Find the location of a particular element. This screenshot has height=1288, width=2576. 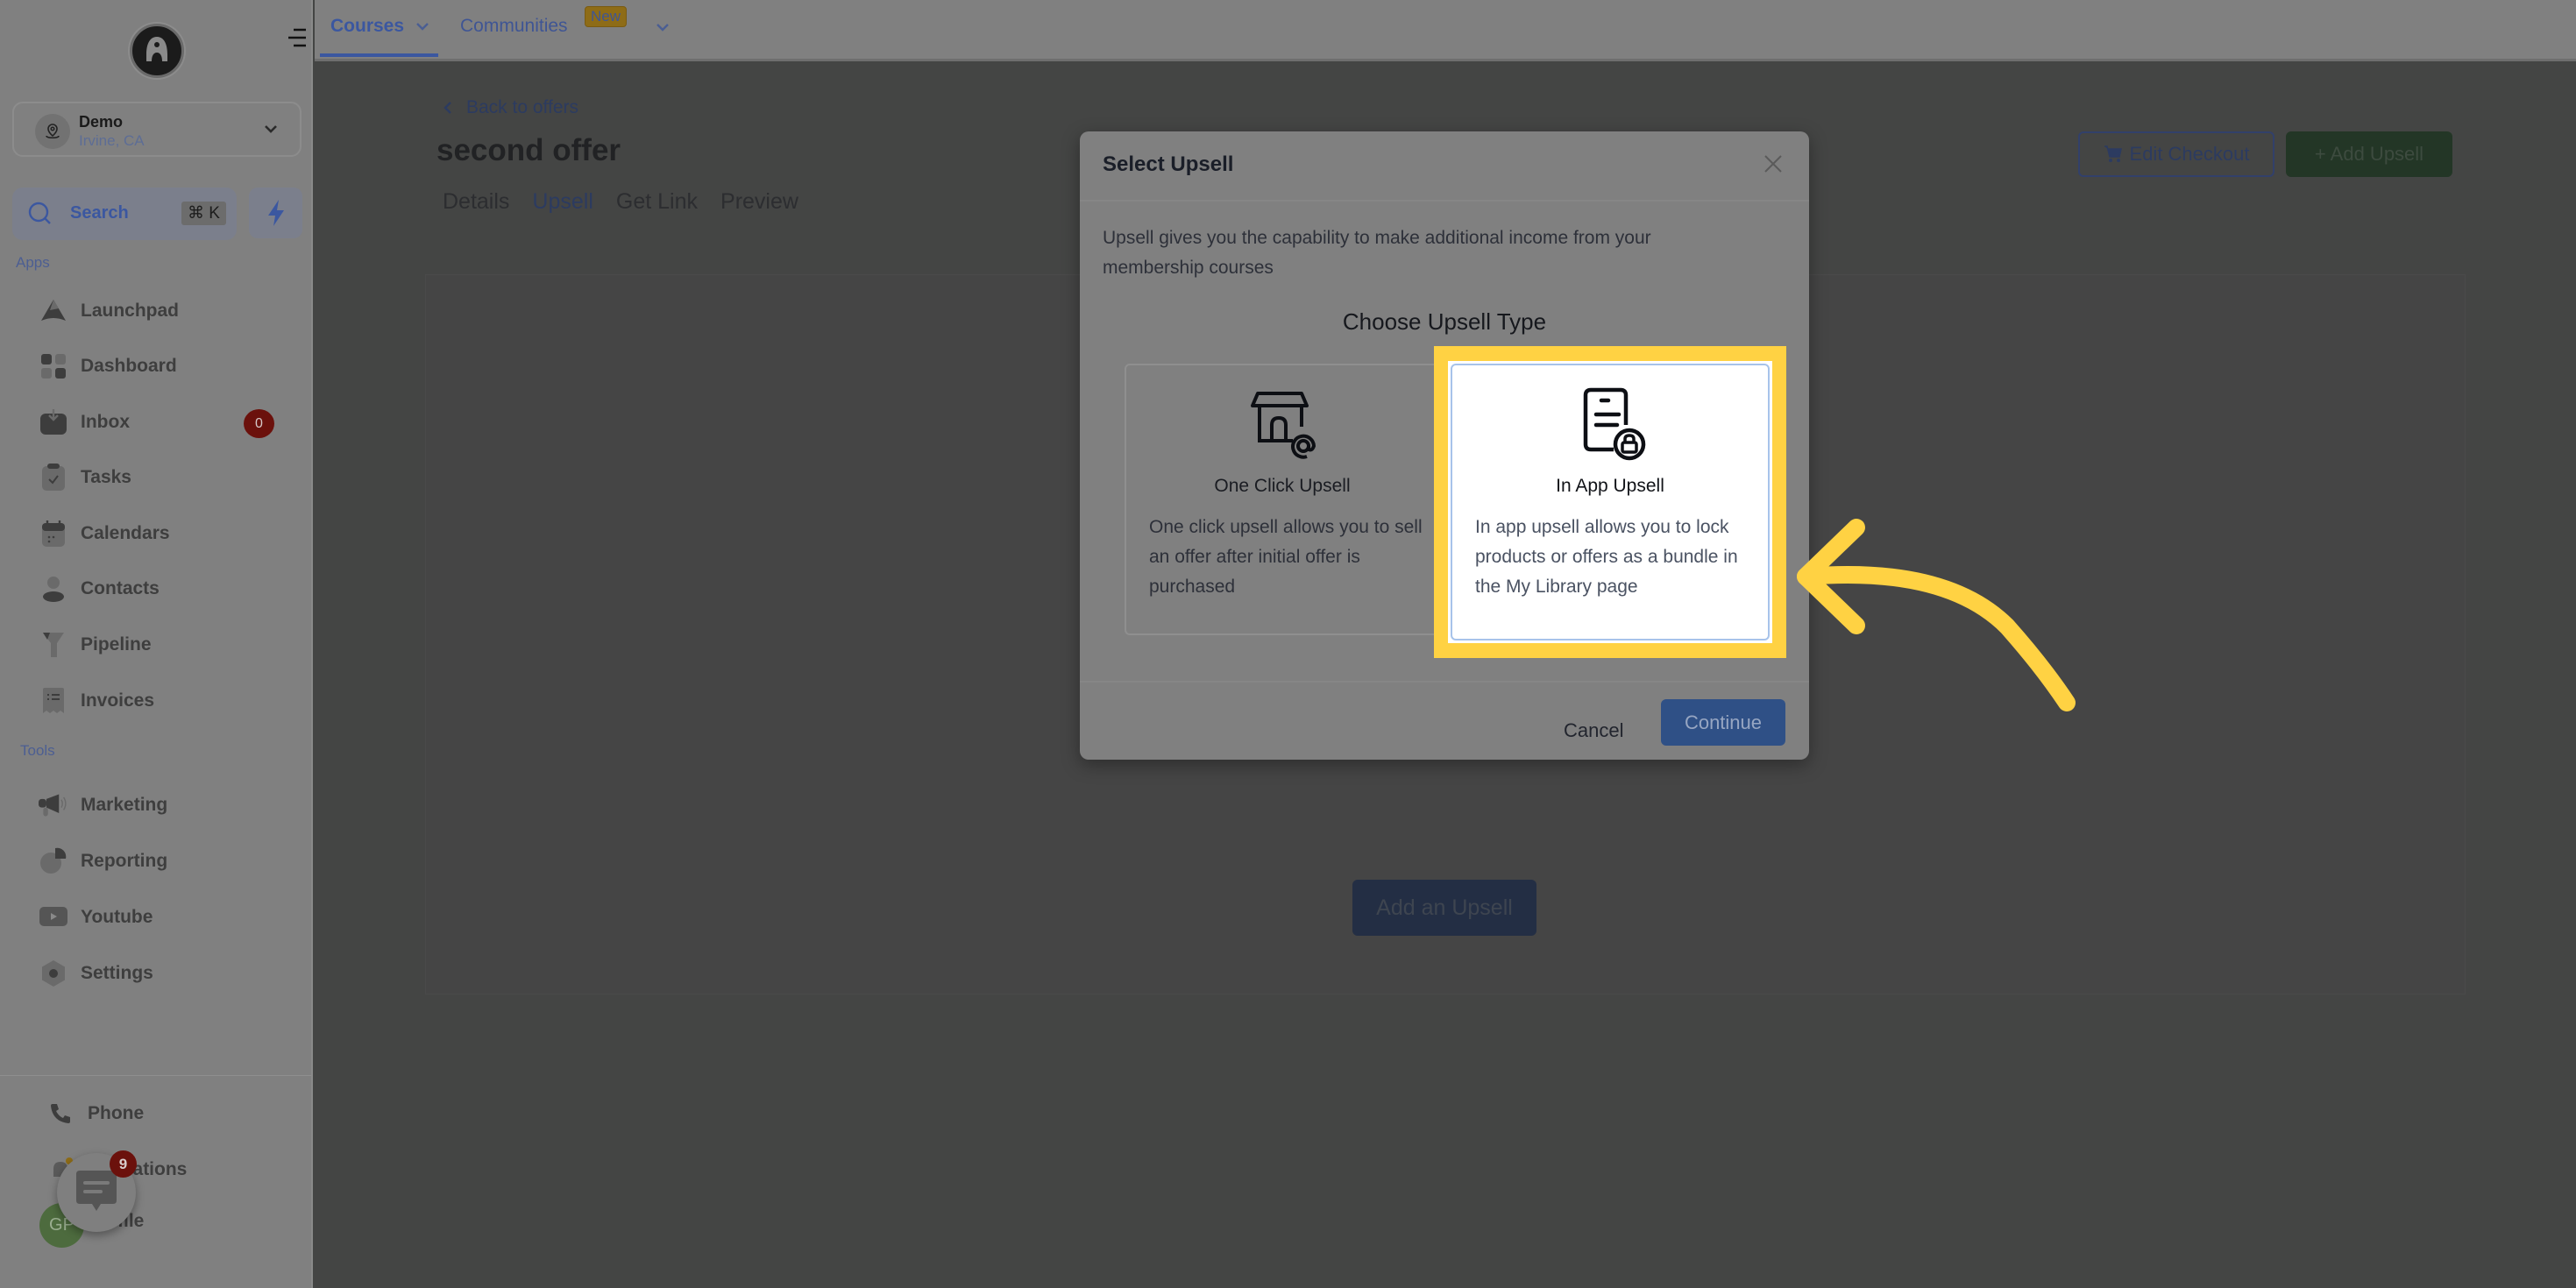

search-icon is located at coordinates (39, 213).